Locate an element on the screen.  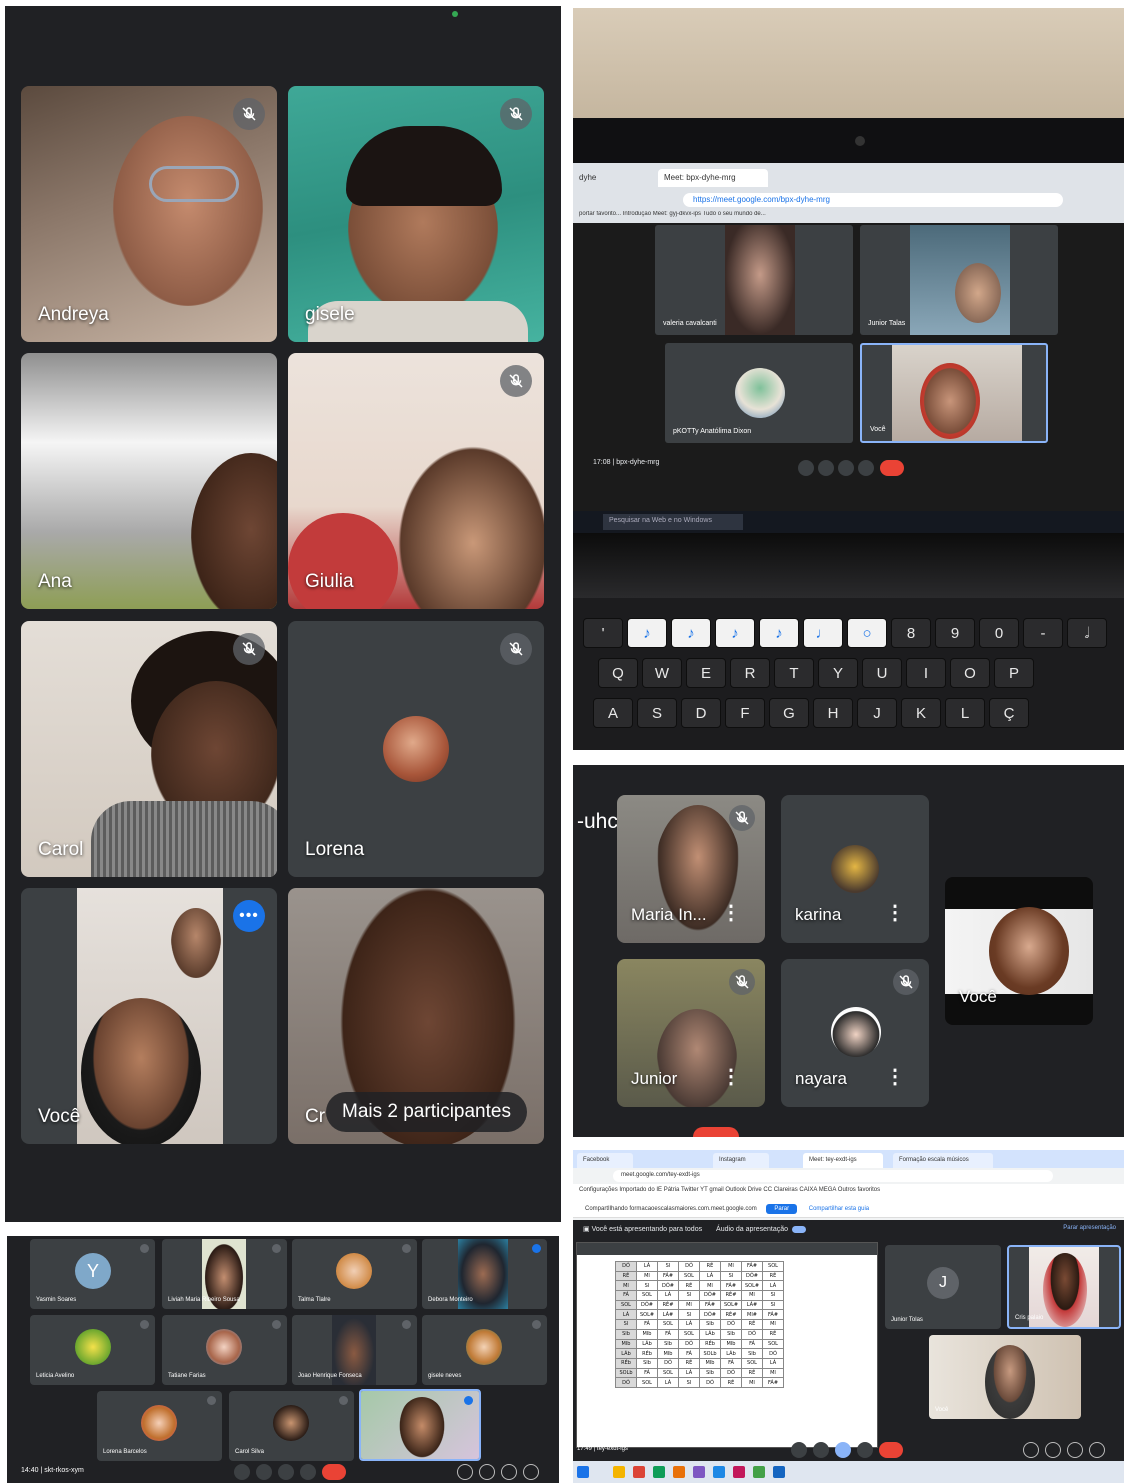
participant-tile: Talma Tlalre is located at coordinates (354, 1274).